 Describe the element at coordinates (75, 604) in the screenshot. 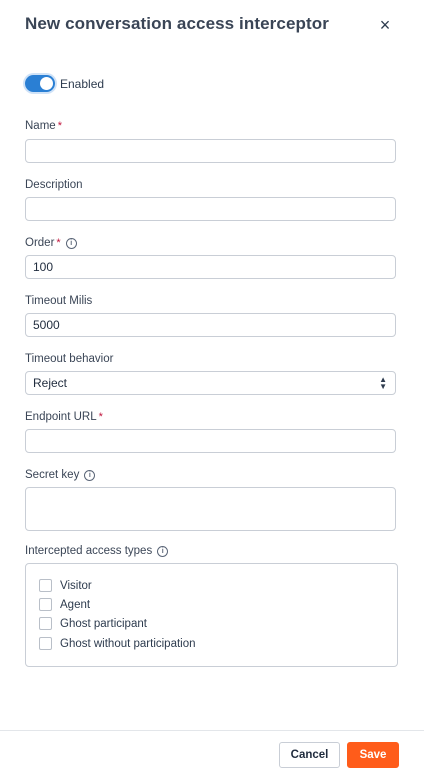

I see `checkbox-label: Agent` at that location.